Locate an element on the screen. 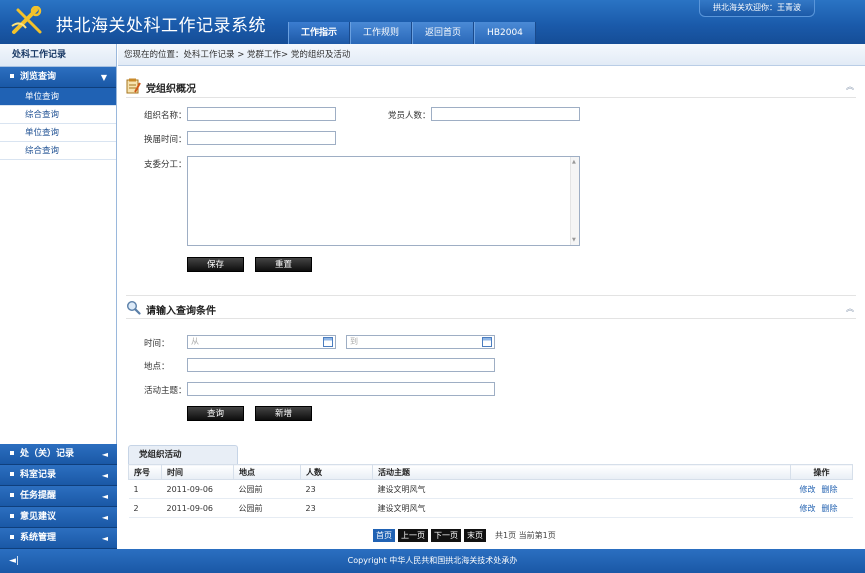  sidebar-menu-task-reminders: 任务提醒 ◄ is located at coordinates (58, 496).